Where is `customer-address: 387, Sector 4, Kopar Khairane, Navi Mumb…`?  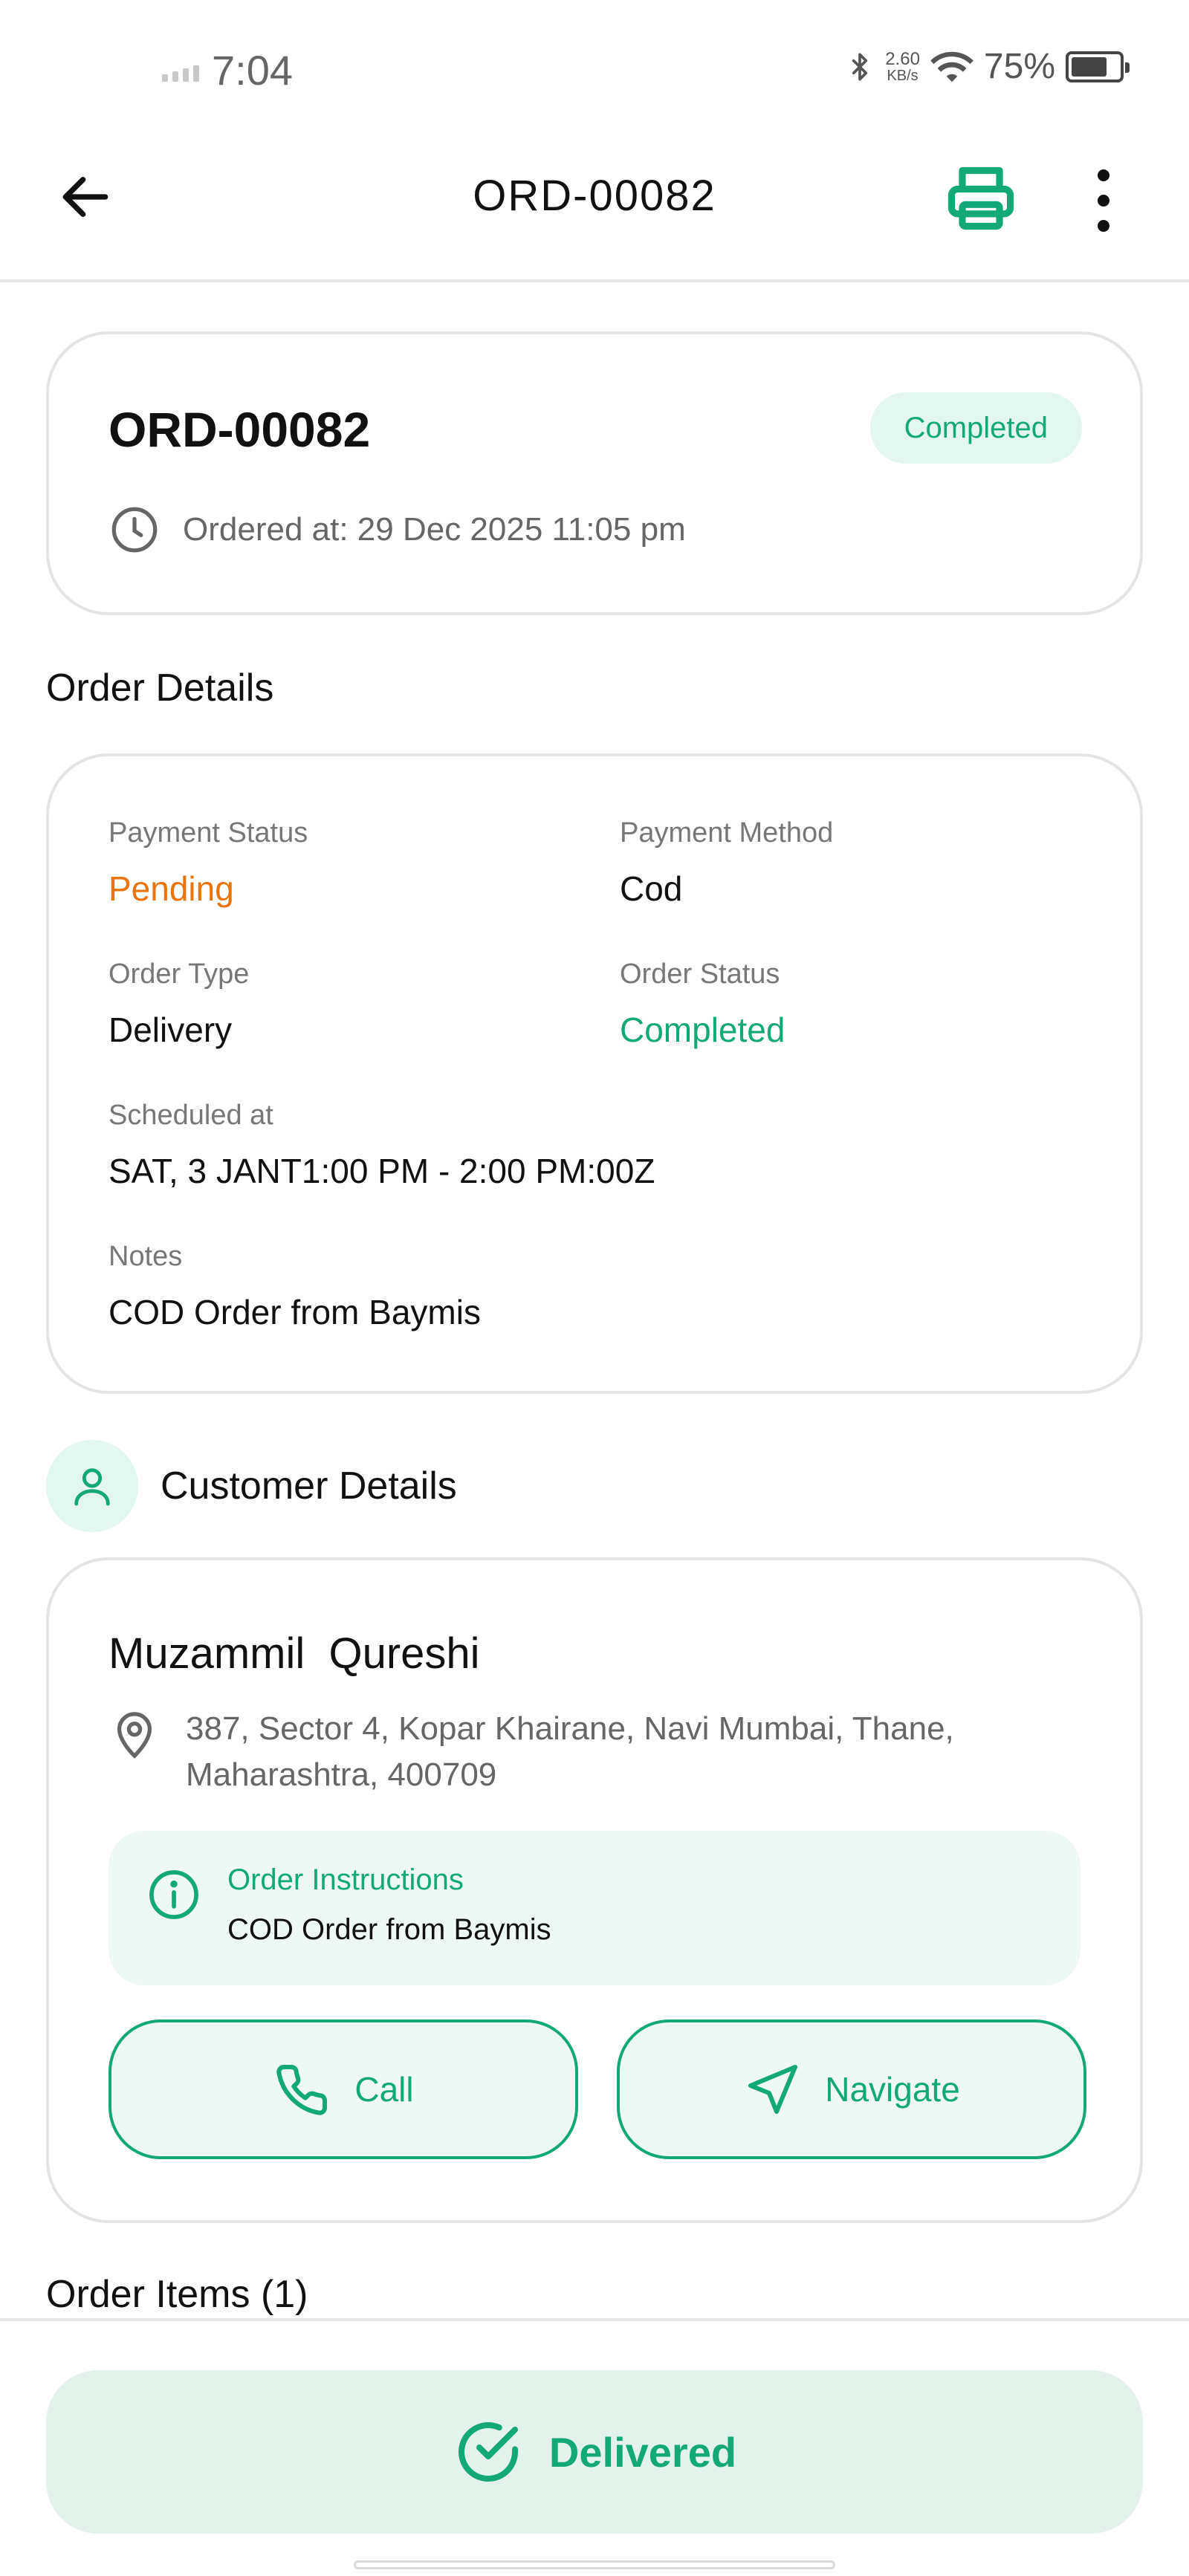
customer-address: 387, Sector 4, Kopar Khairane, Navi Mumb… is located at coordinates (570, 1751).